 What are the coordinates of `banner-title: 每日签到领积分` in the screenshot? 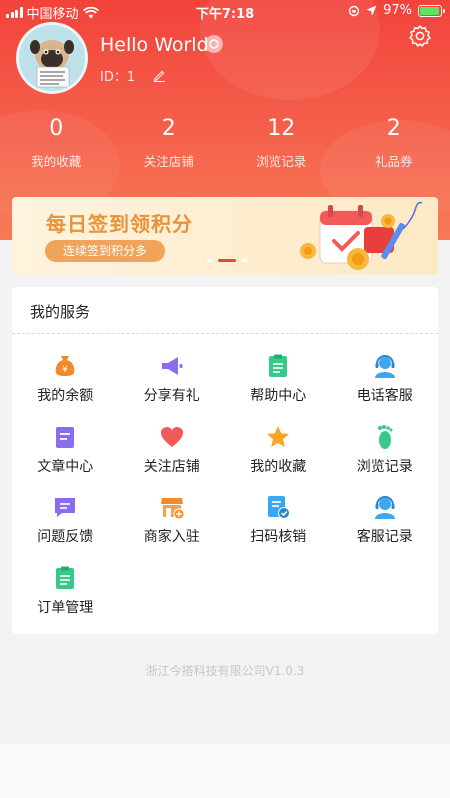 It's located at (119, 224).